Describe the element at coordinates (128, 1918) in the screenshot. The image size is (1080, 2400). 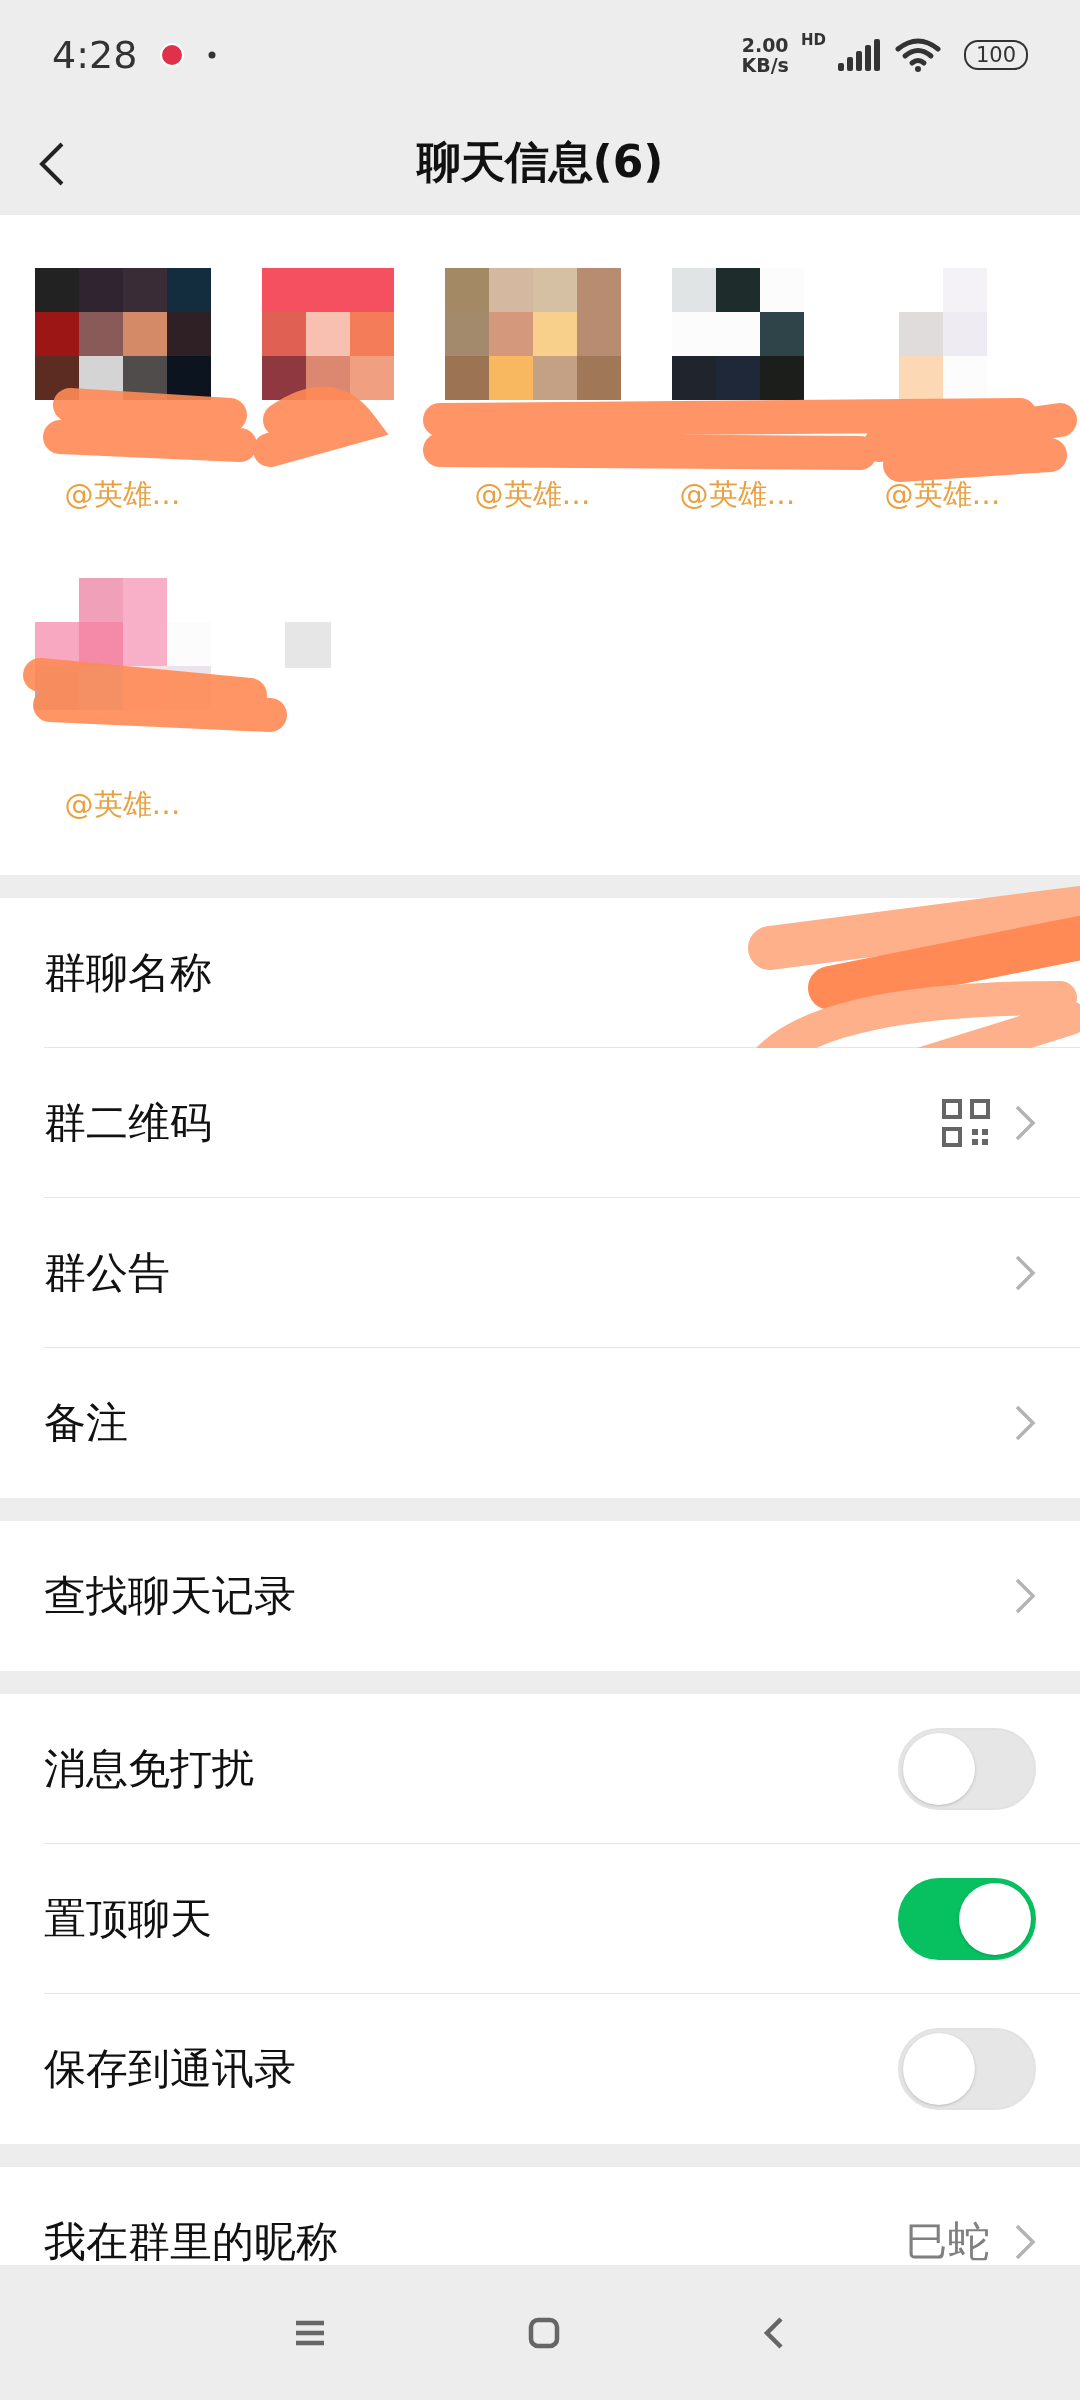
I see `setting-label: 置顶聊天` at that location.